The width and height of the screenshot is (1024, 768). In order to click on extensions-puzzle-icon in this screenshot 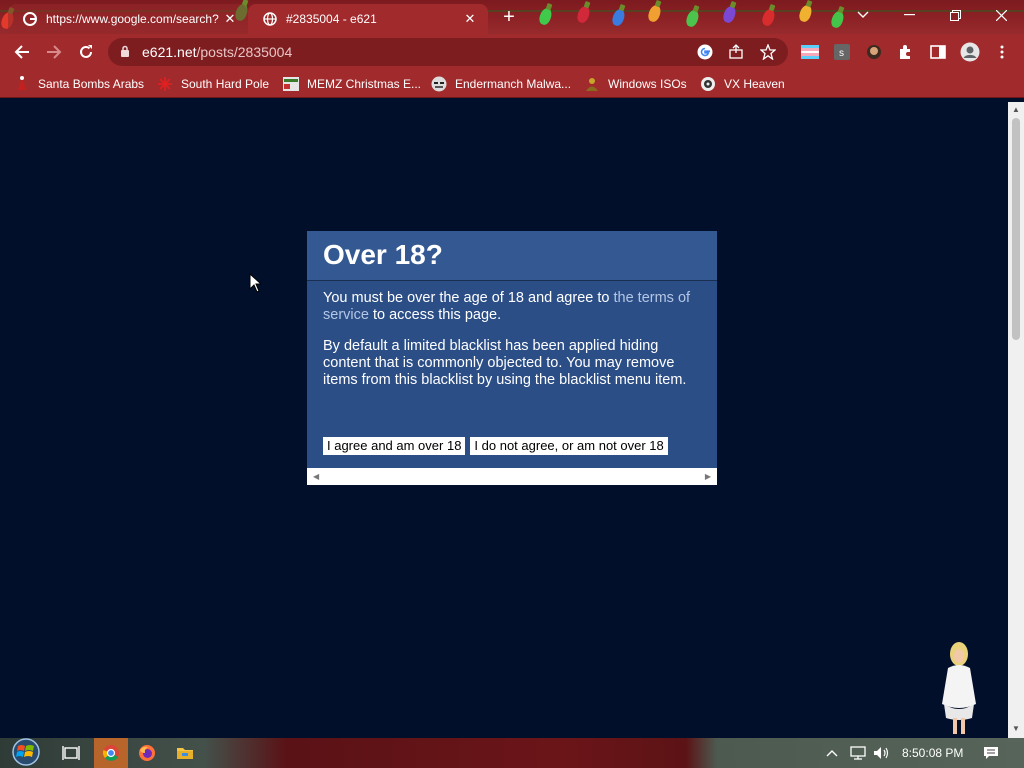, I will do `click(906, 52)`.